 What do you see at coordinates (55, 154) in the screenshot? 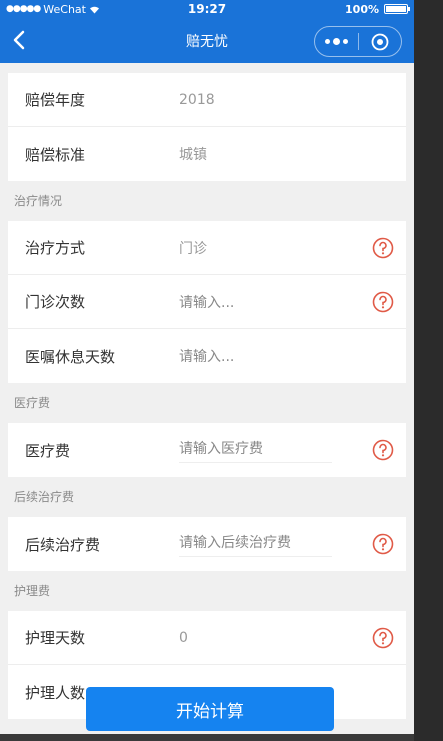
I see `row-label: 赔偿标准` at bounding box center [55, 154].